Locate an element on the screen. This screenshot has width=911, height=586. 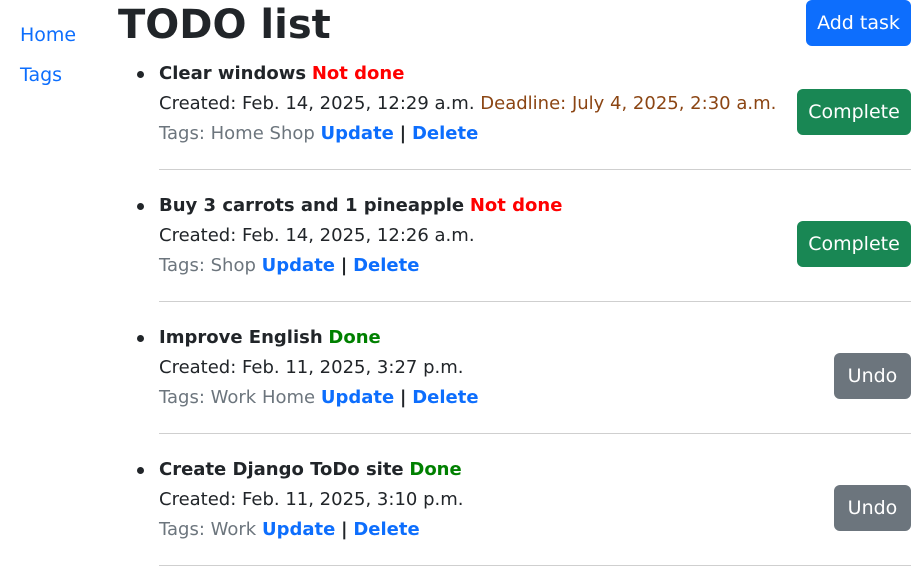
created-date: Created: Feb. 11, 2025, 3:10 p.m. is located at coordinates (311, 499).